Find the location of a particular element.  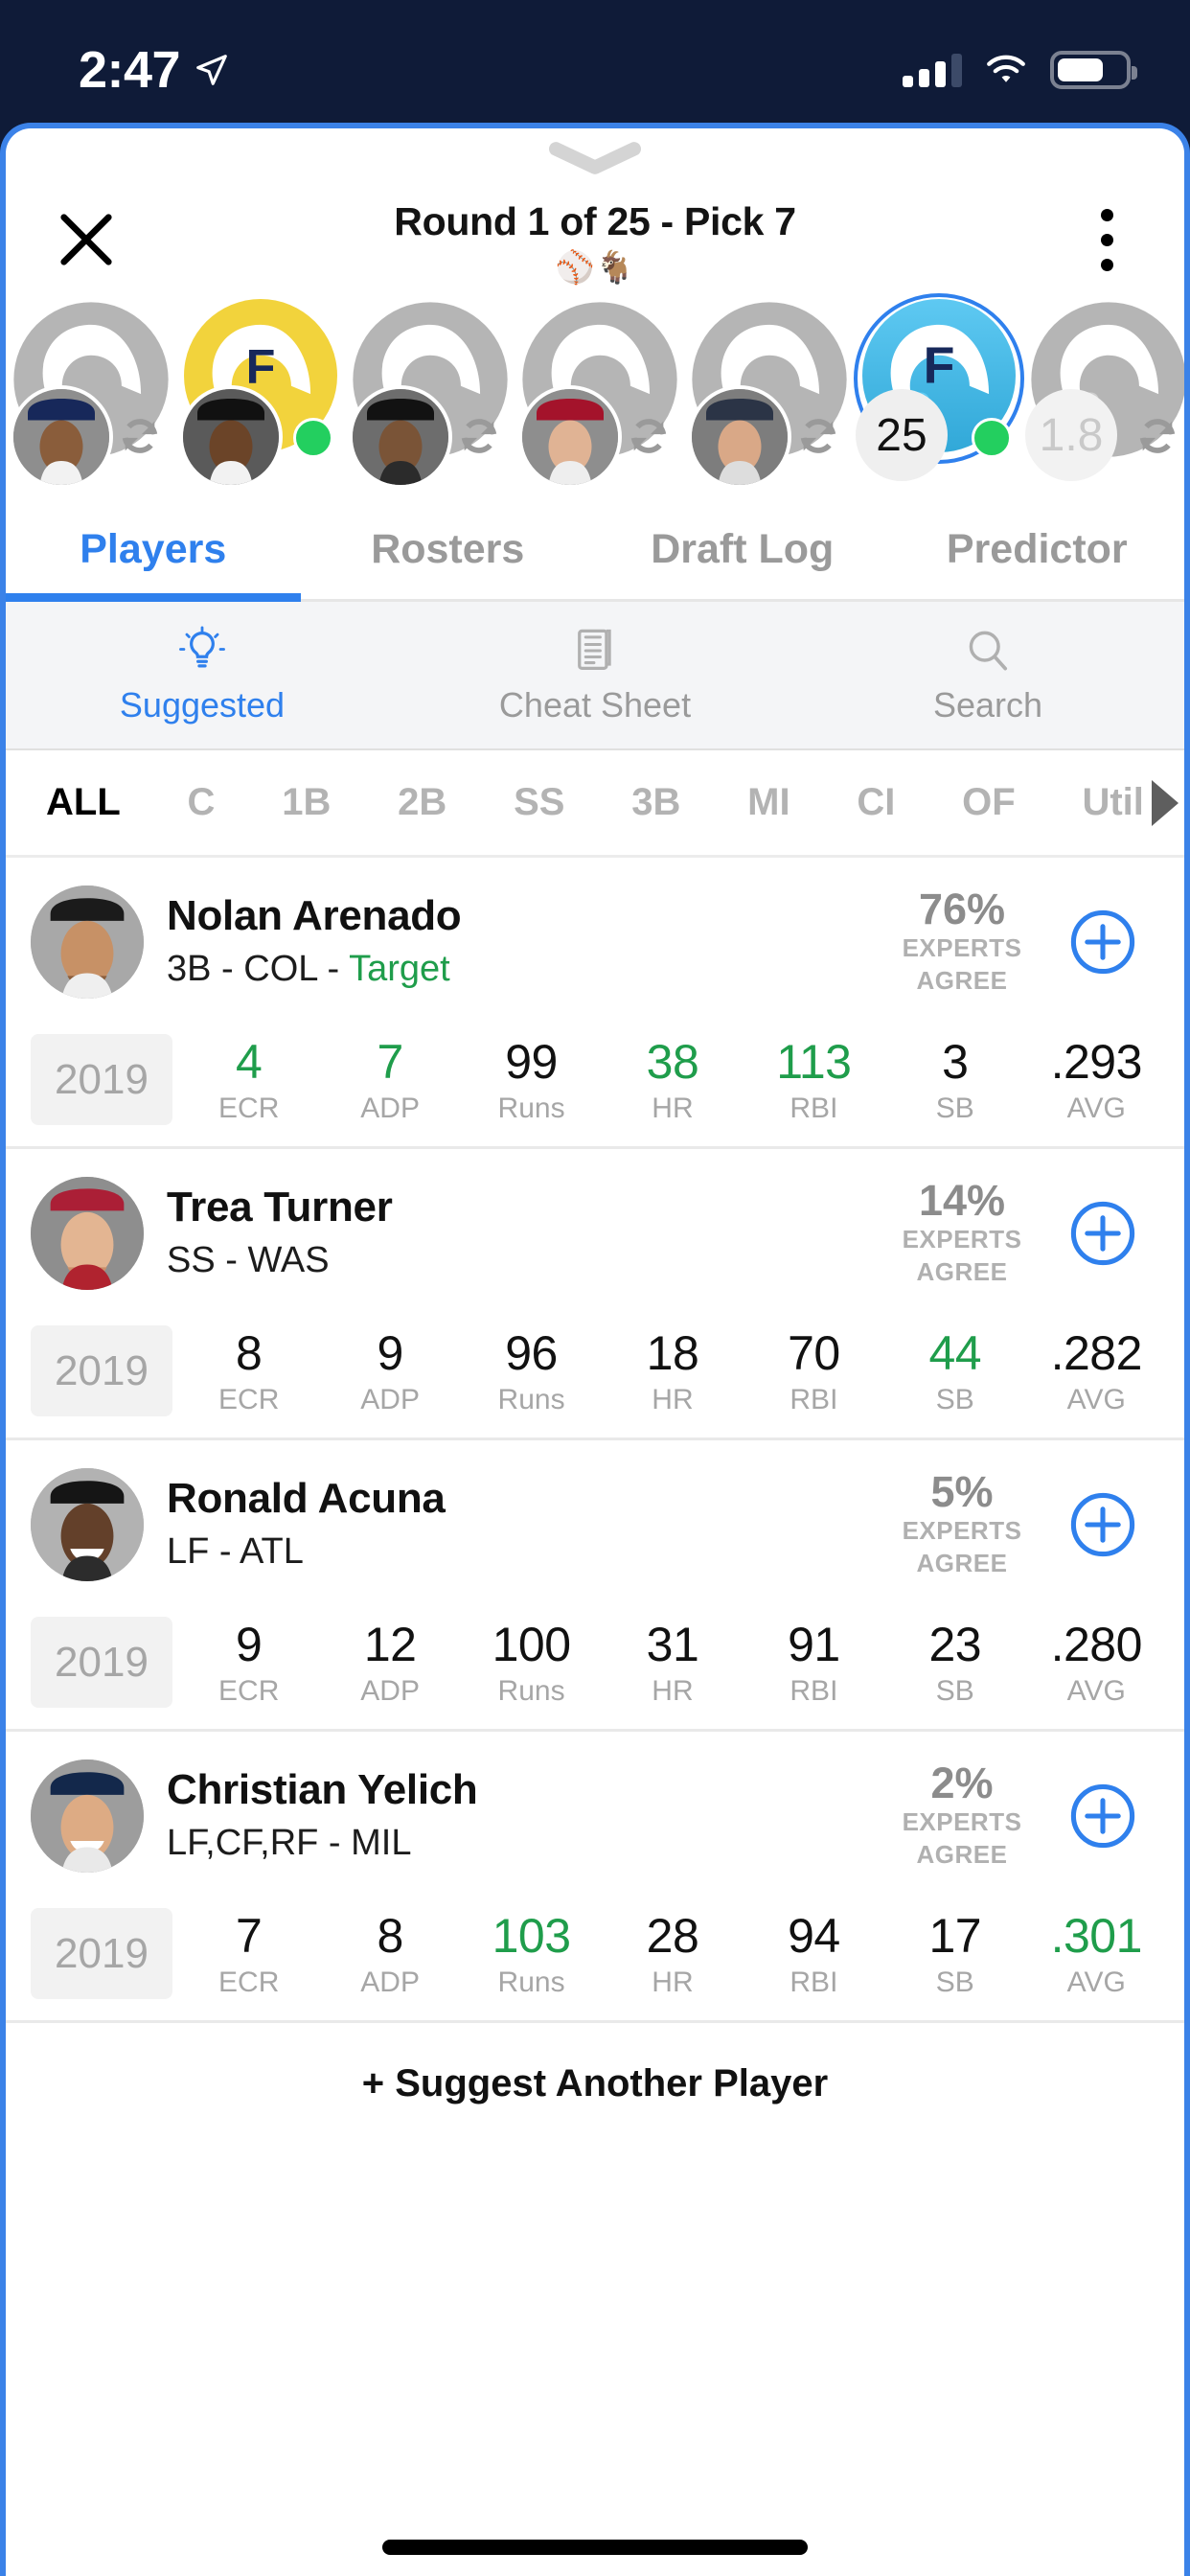

status-time: 2:47 is located at coordinates (130, 70).